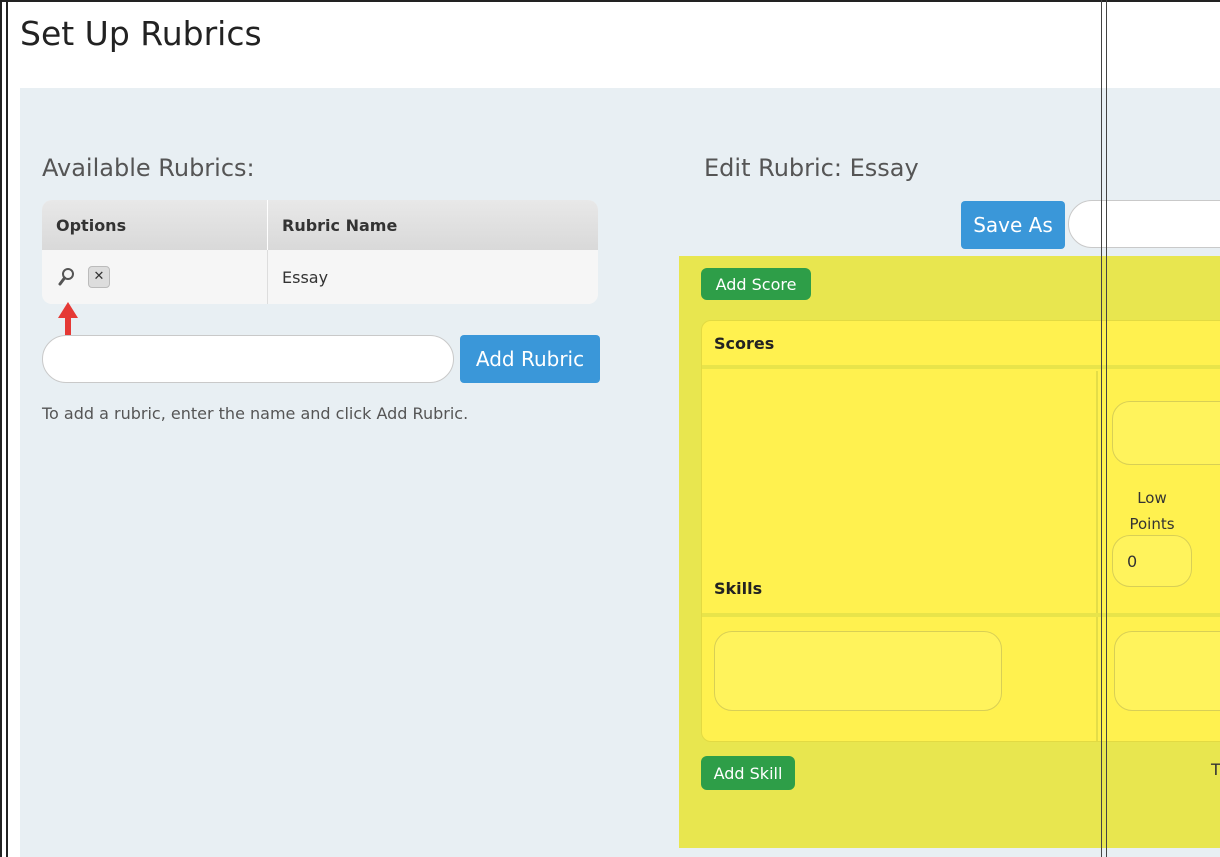  I want to click on rubrics-table: Options Rubric Name ✕ Essay, so click(320, 252).